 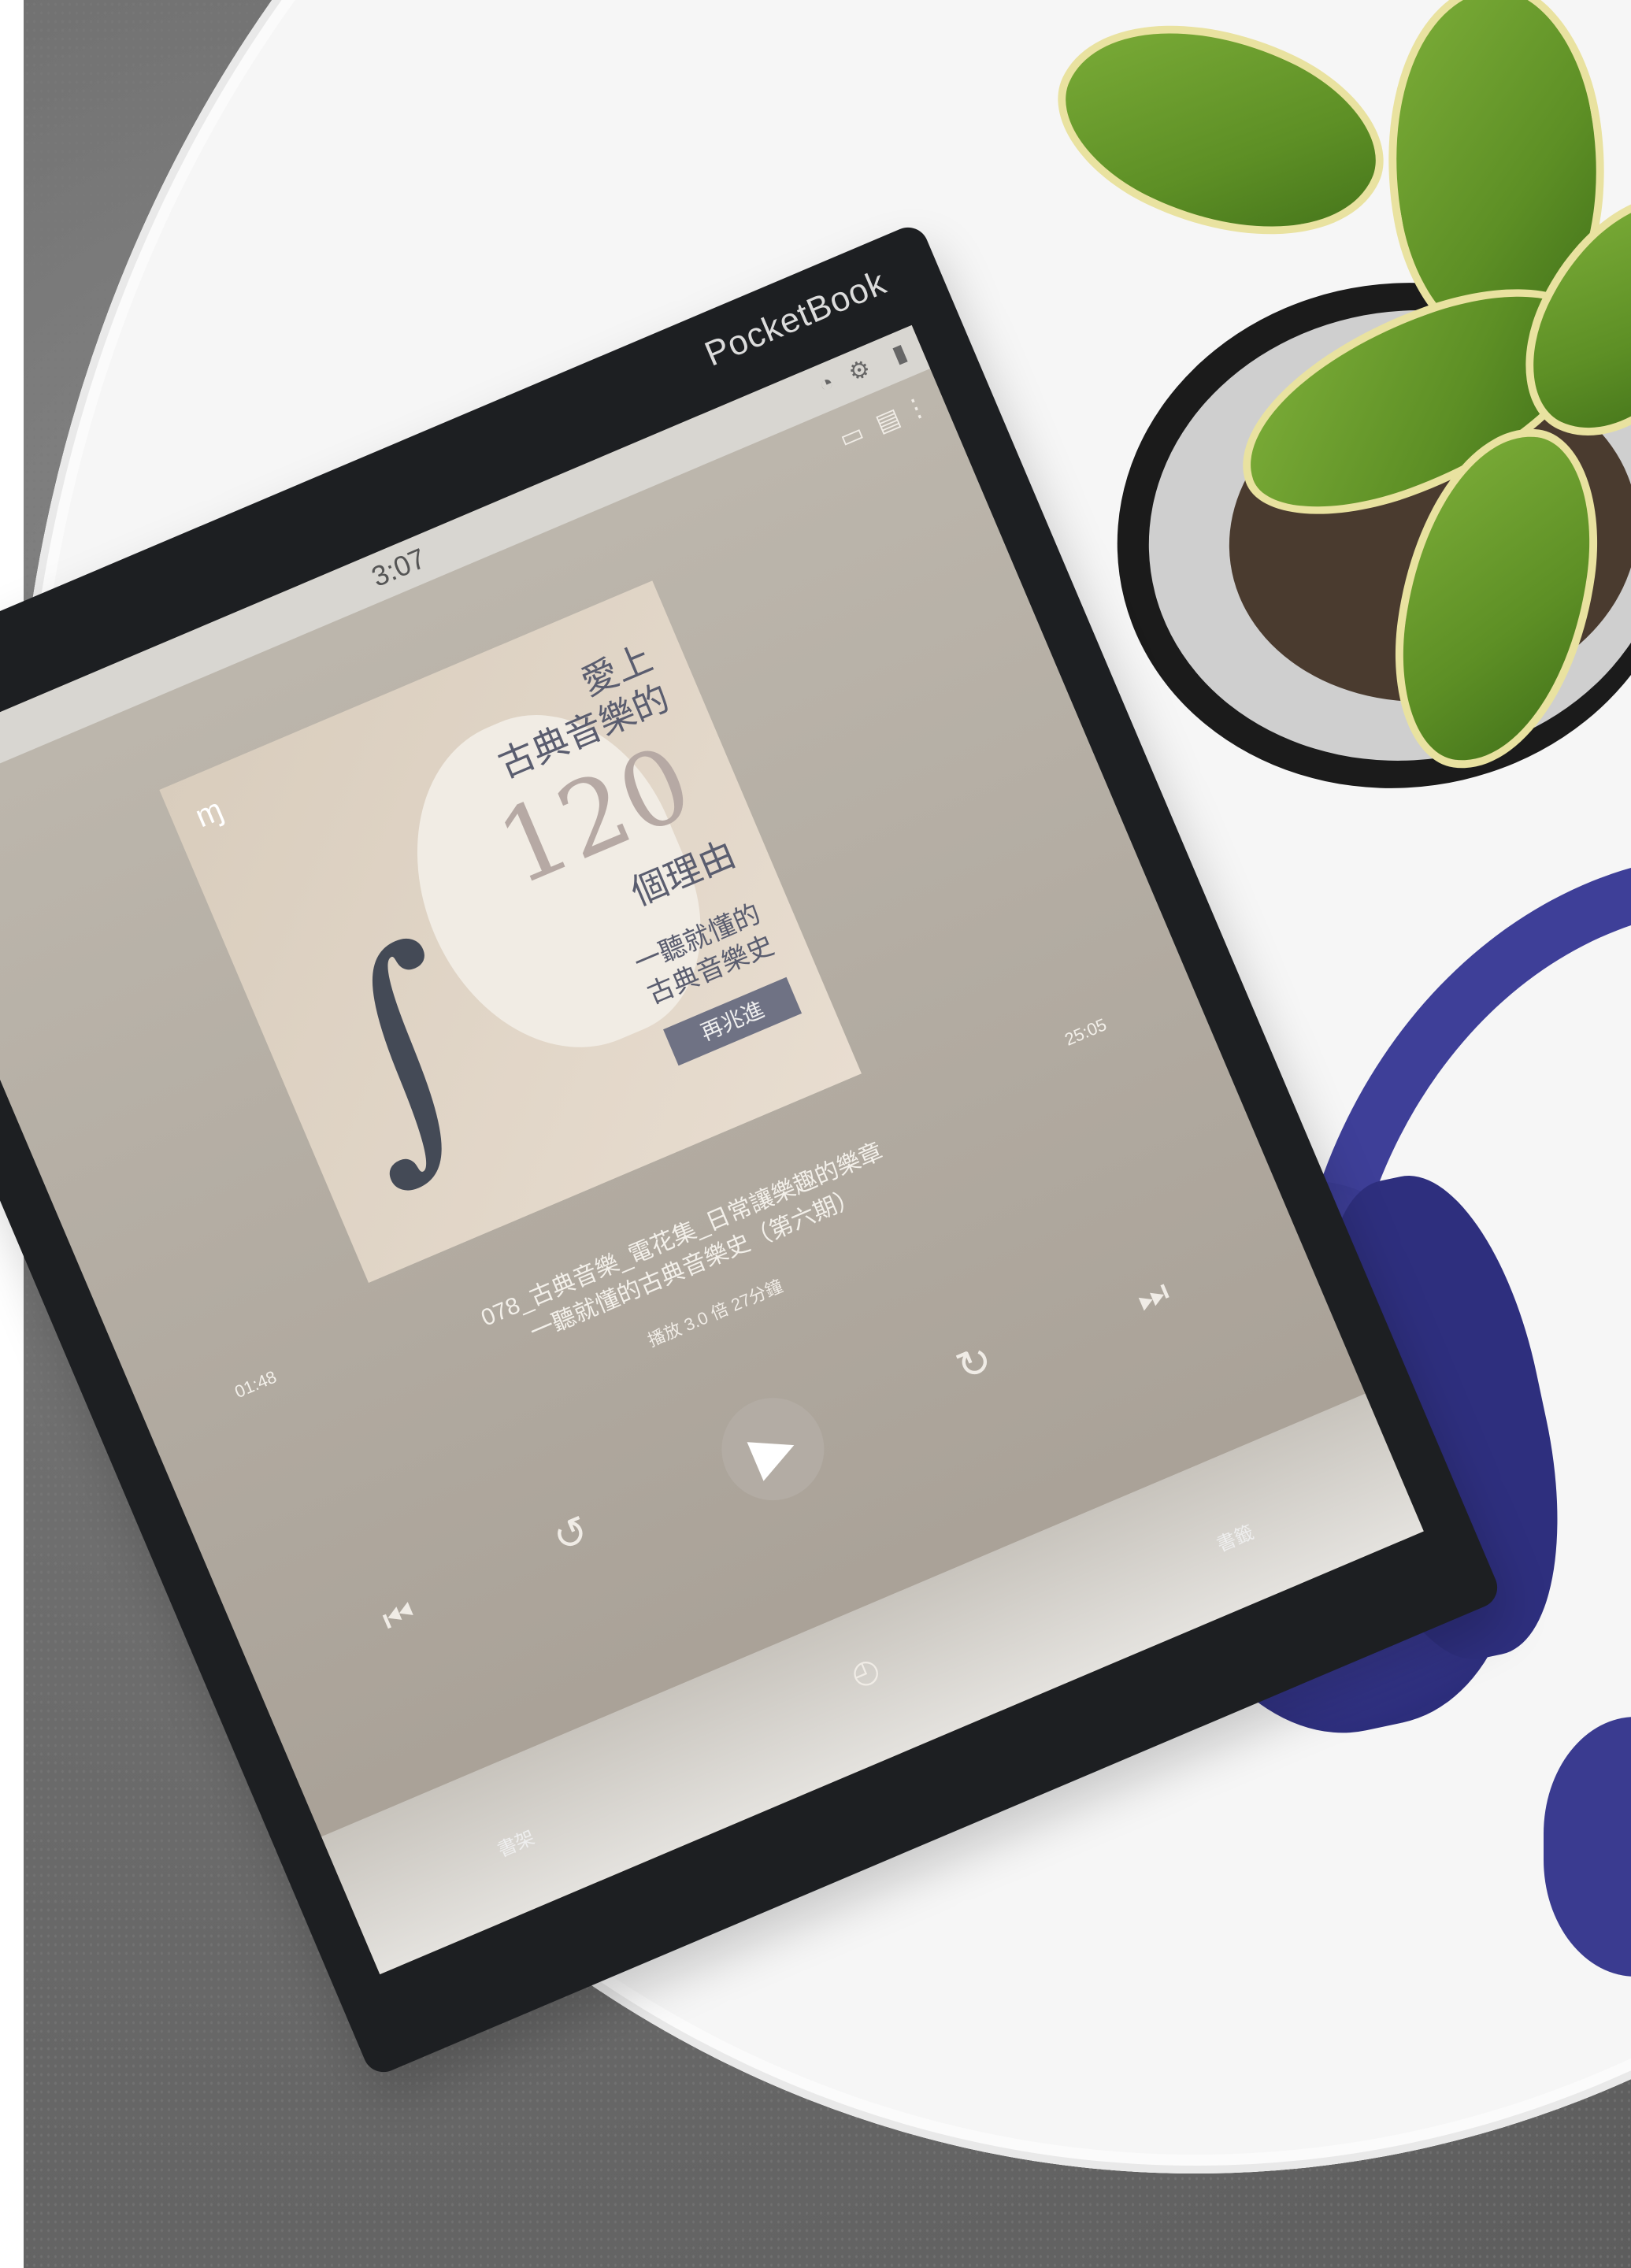 What do you see at coordinates (515, 1842) in the screenshot?
I see `bottom-label-left: 書架` at bounding box center [515, 1842].